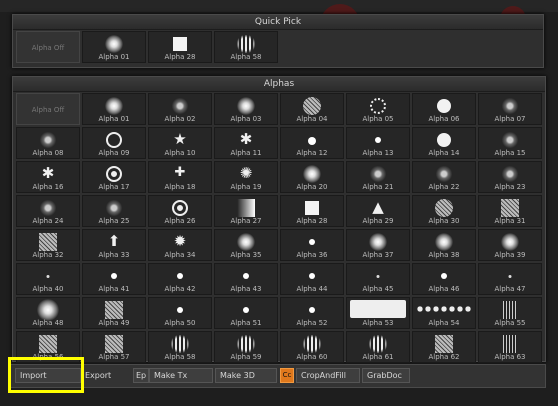  What do you see at coordinates (48, 313) in the screenshot?
I see `alpha-tile: Alpha 48` at bounding box center [48, 313].